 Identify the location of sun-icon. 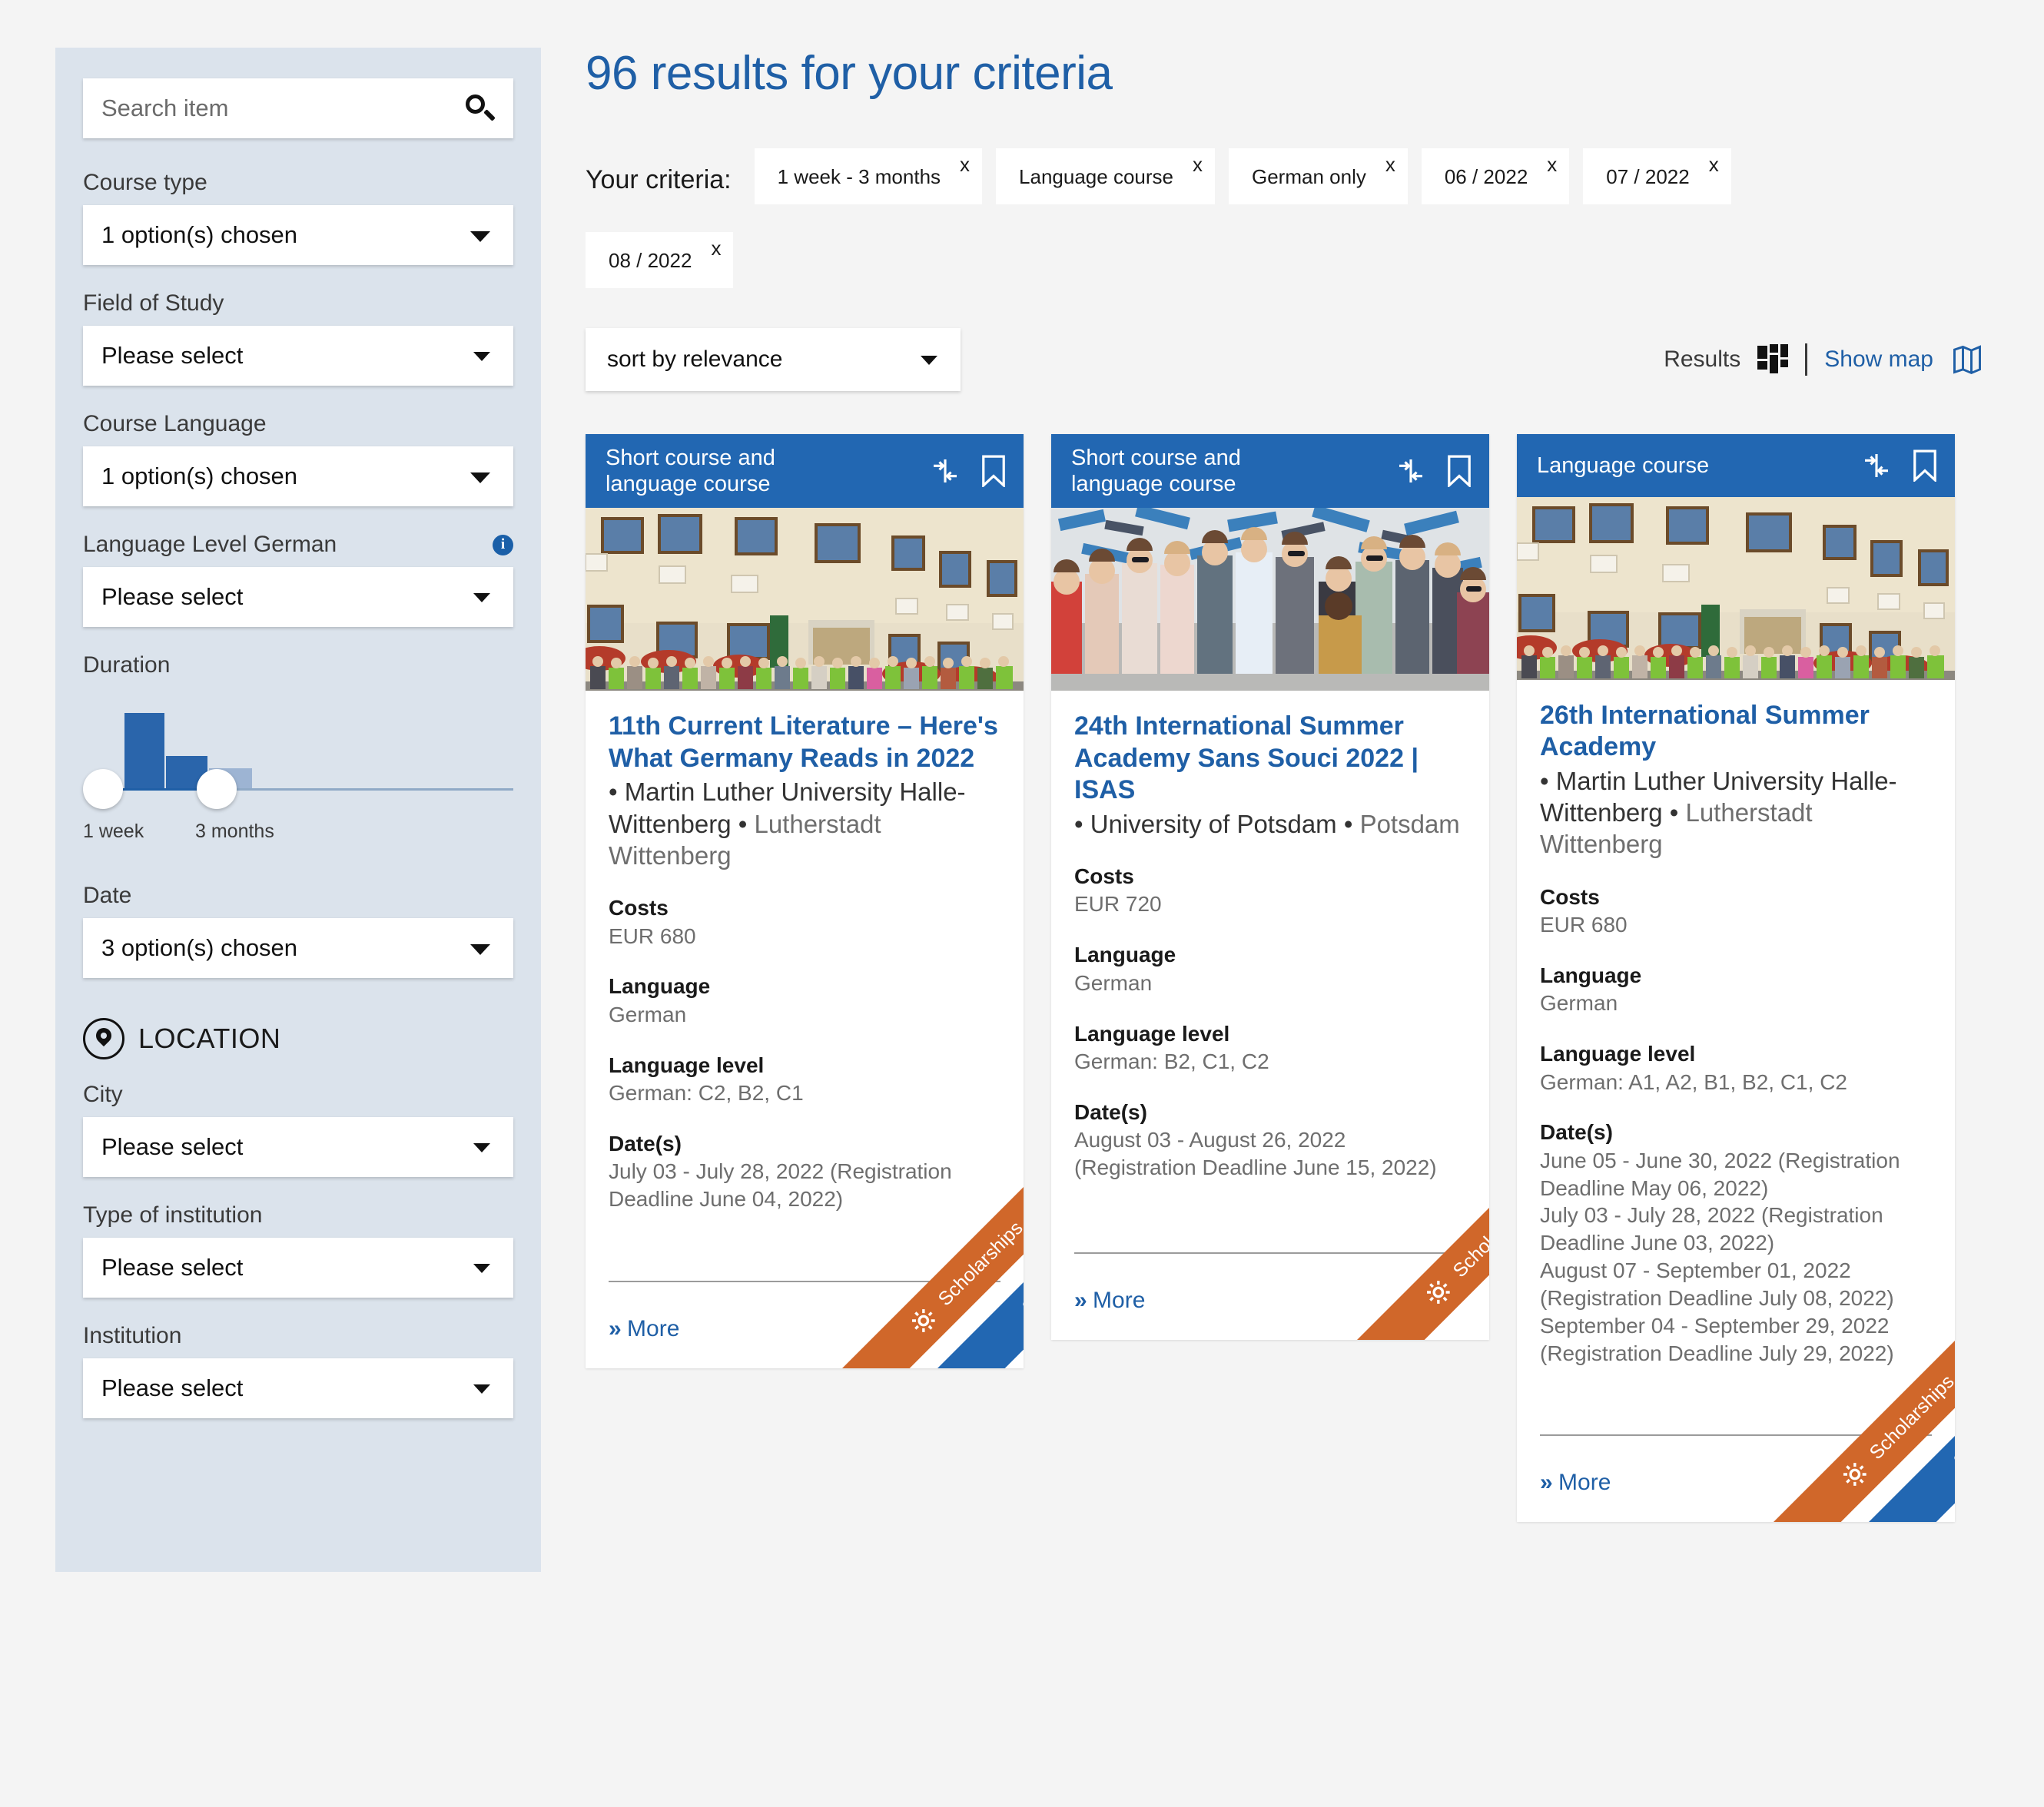
(1855, 1474).